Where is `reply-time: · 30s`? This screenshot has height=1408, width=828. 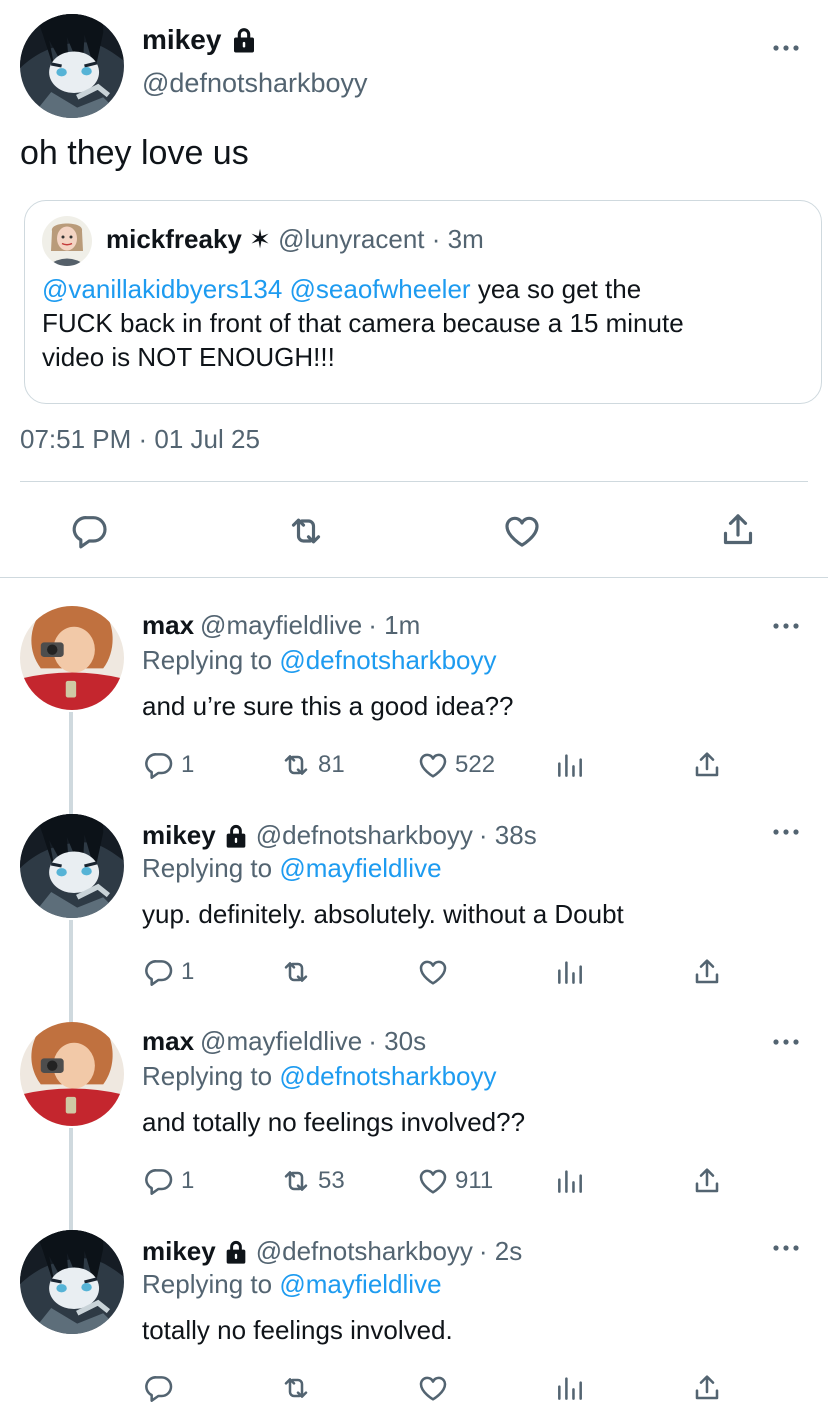
reply-time: · 30s is located at coordinates (397, 1041).